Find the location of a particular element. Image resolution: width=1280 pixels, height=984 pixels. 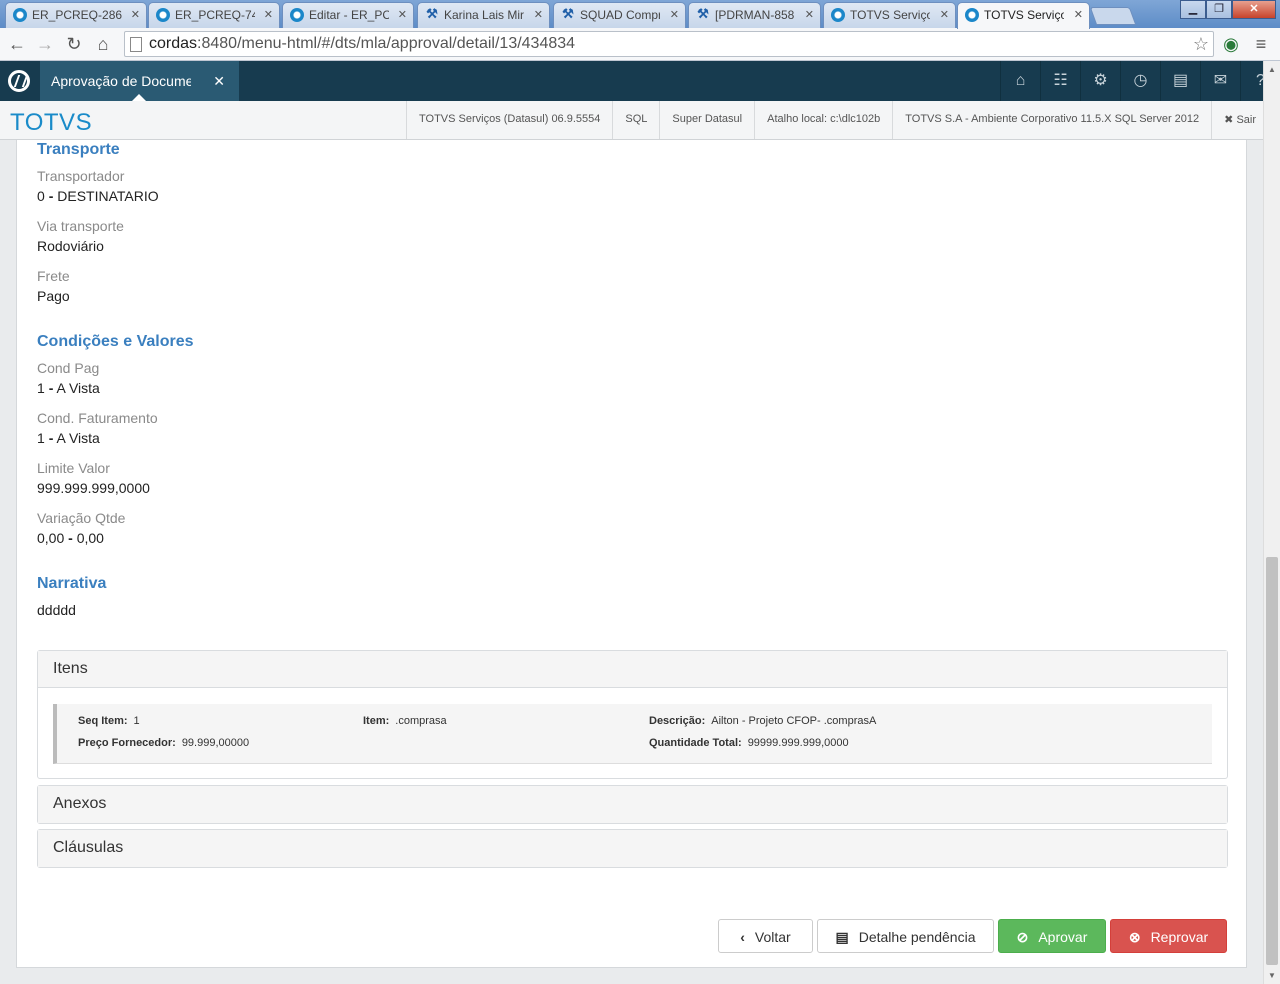

mail-icon: ✉ is located at coordinates (1220, 81).